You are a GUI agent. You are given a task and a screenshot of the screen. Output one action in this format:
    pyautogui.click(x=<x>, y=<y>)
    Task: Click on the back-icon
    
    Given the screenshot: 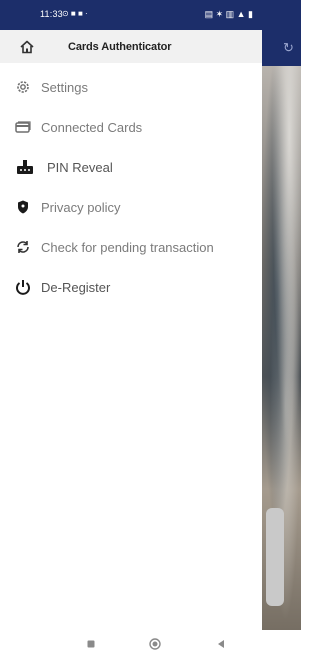 What is the action you would take?
    pyautogui.click(x=221, y=644)
    